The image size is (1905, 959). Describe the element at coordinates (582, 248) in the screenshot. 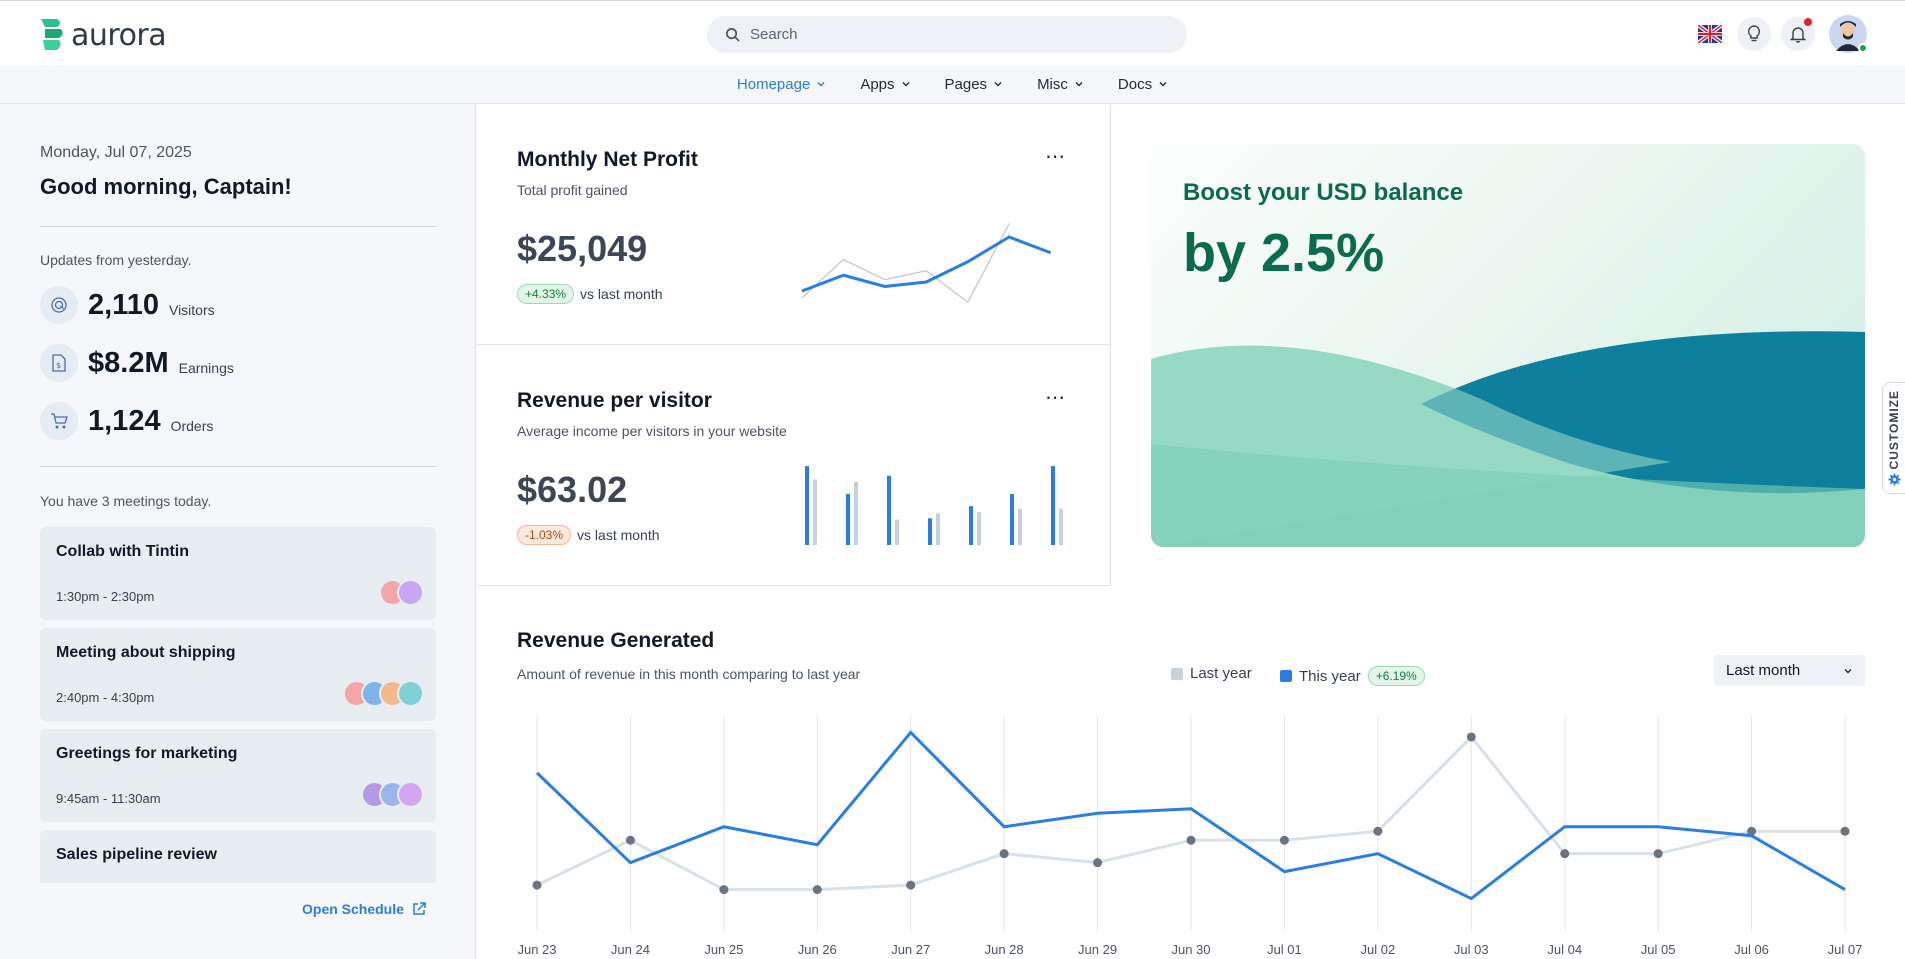

I see `card-value: $25,049` at that location.